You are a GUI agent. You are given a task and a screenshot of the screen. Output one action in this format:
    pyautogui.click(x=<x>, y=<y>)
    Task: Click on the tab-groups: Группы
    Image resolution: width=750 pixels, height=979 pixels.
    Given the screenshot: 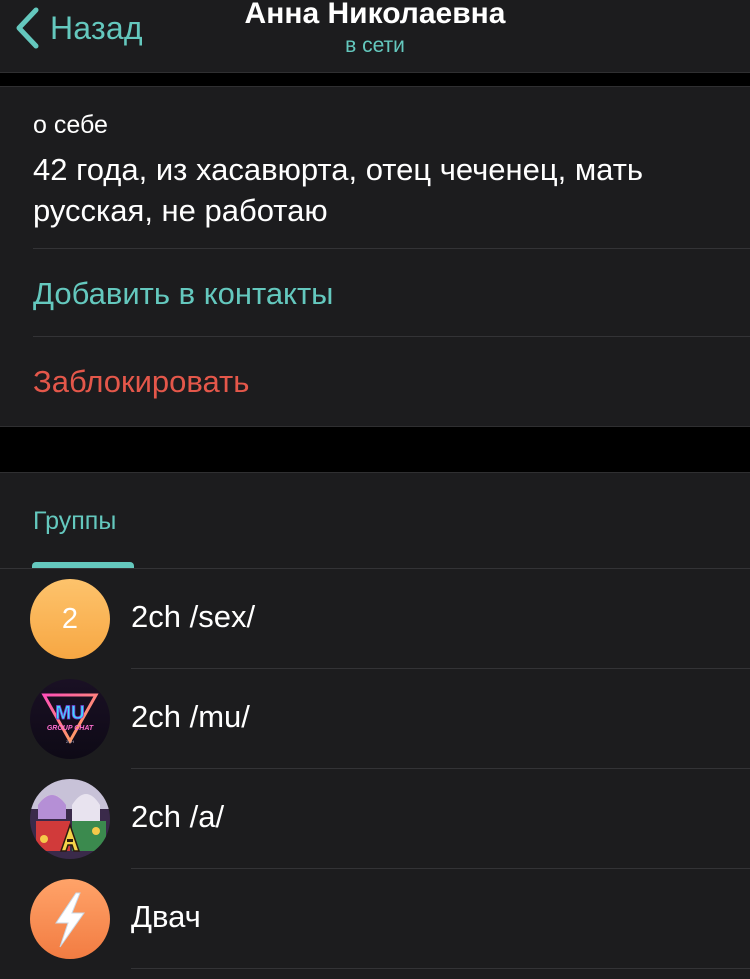 What is the action you would take?
    pyautogui.click(x=74, y=521)
    